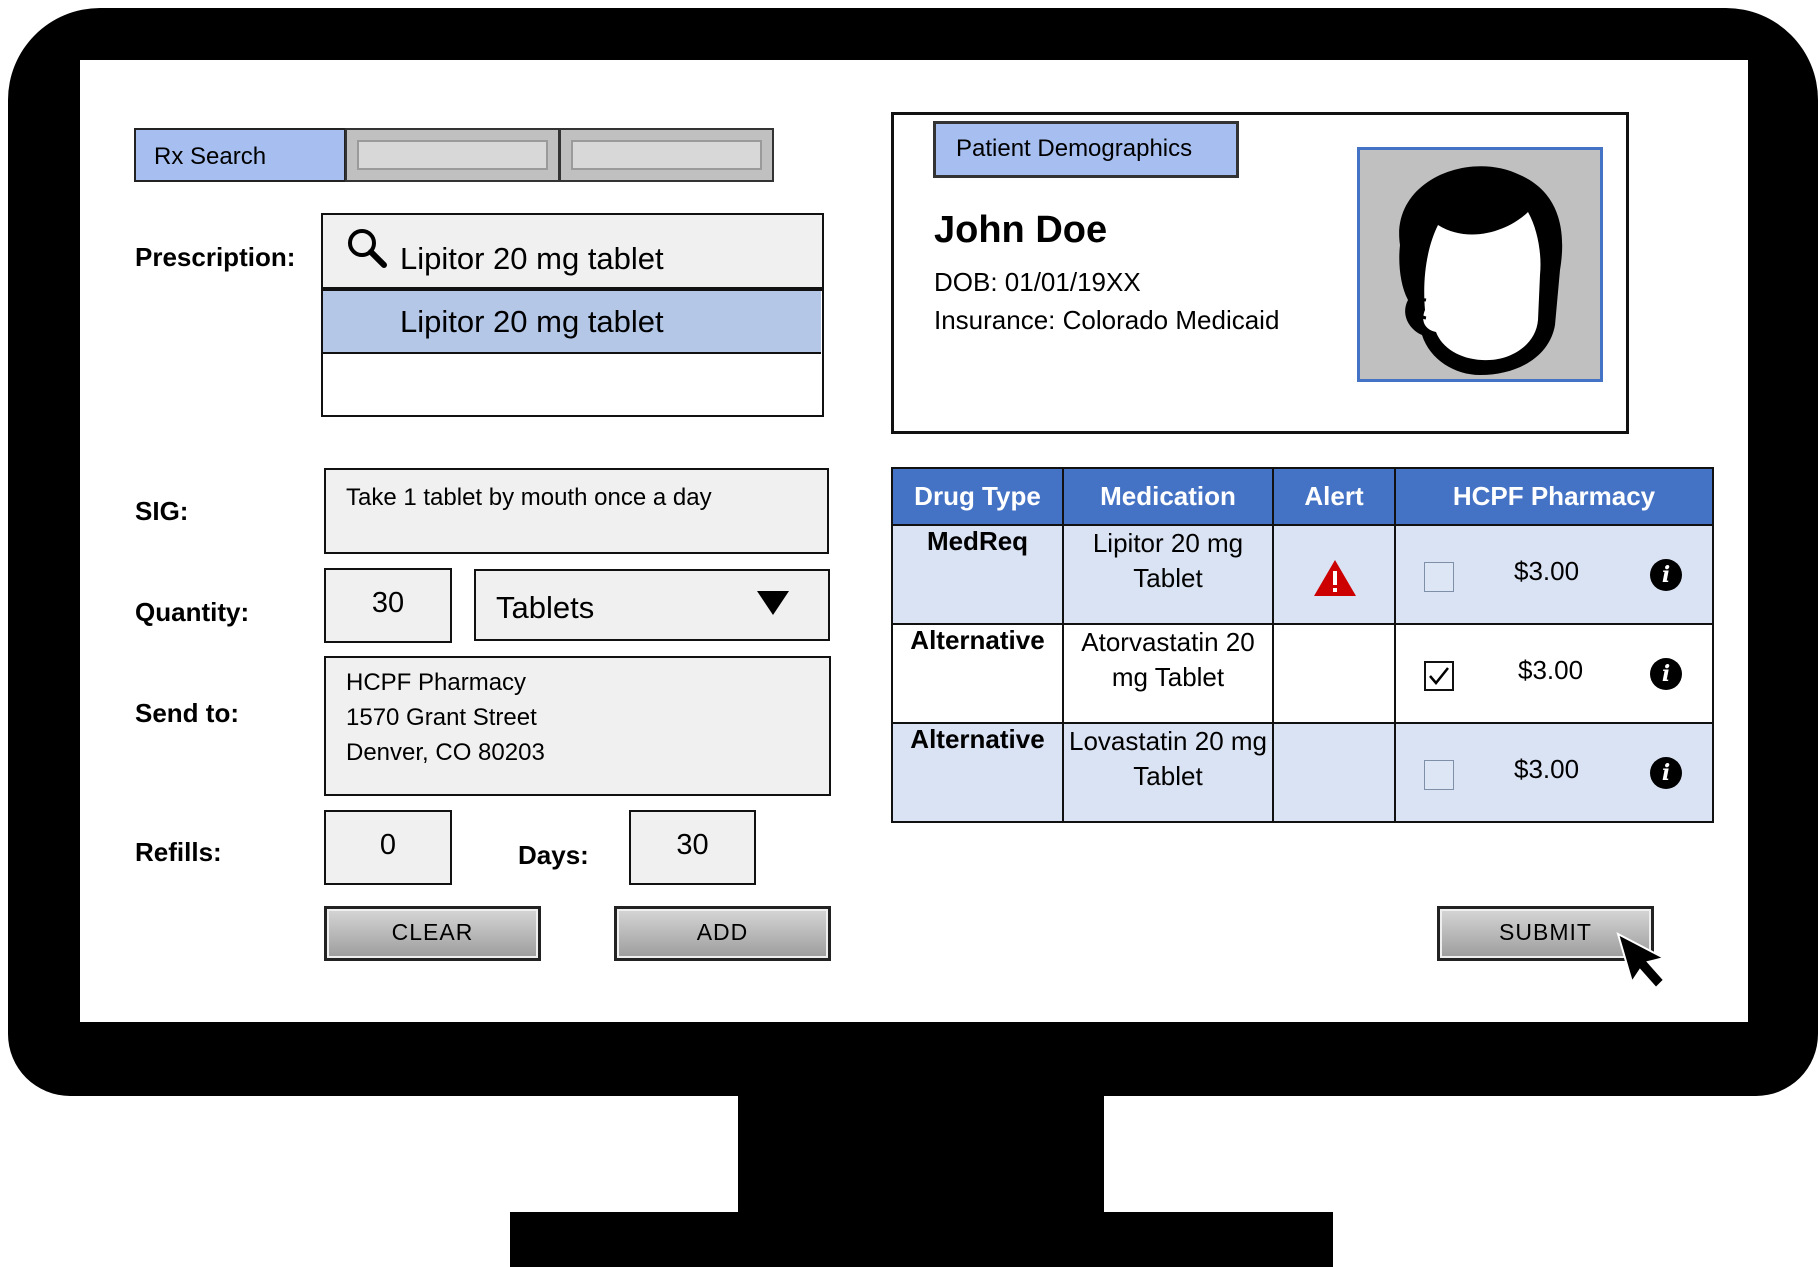 The width and height of the screenshot is (1818, 1267). What do you see at coordinates (1168, 496) in the screenshot?
I see `column-header-medication: Medication` at bounding box center [1168, 496].